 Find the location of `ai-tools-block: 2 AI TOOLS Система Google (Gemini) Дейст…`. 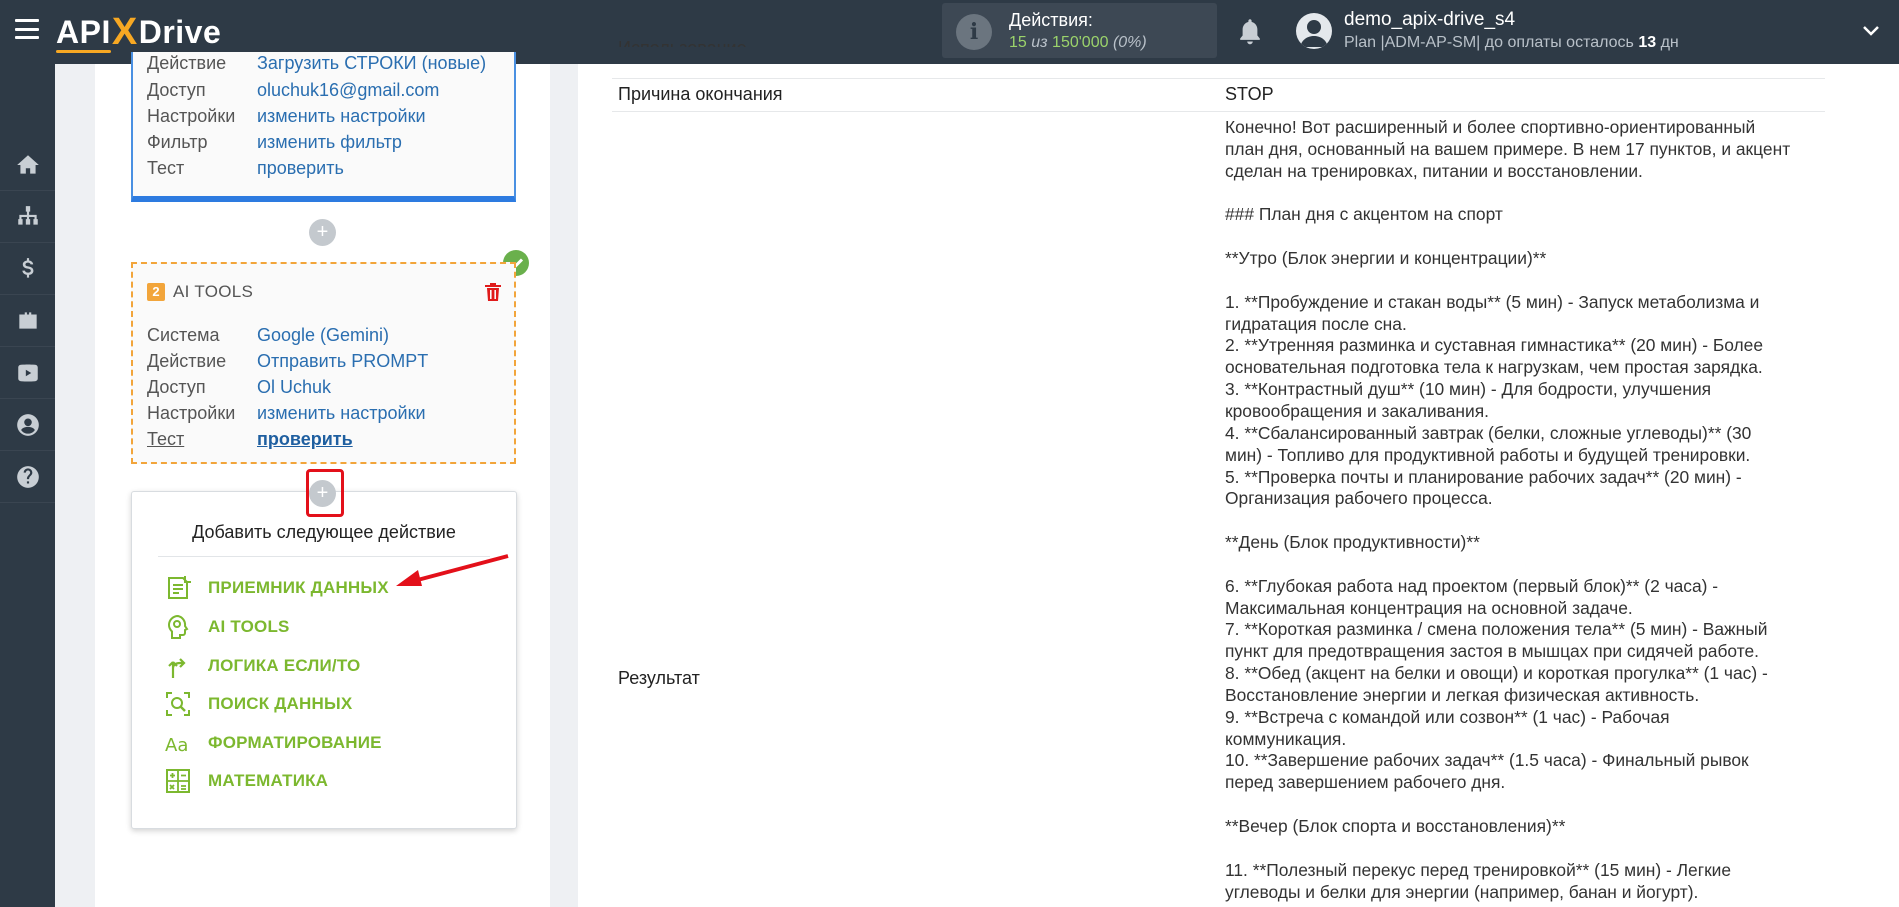

ai-tools-block: 2 AI TOOLS Система Google (Gemini) Дейст… is located at coordinates (323, 363).